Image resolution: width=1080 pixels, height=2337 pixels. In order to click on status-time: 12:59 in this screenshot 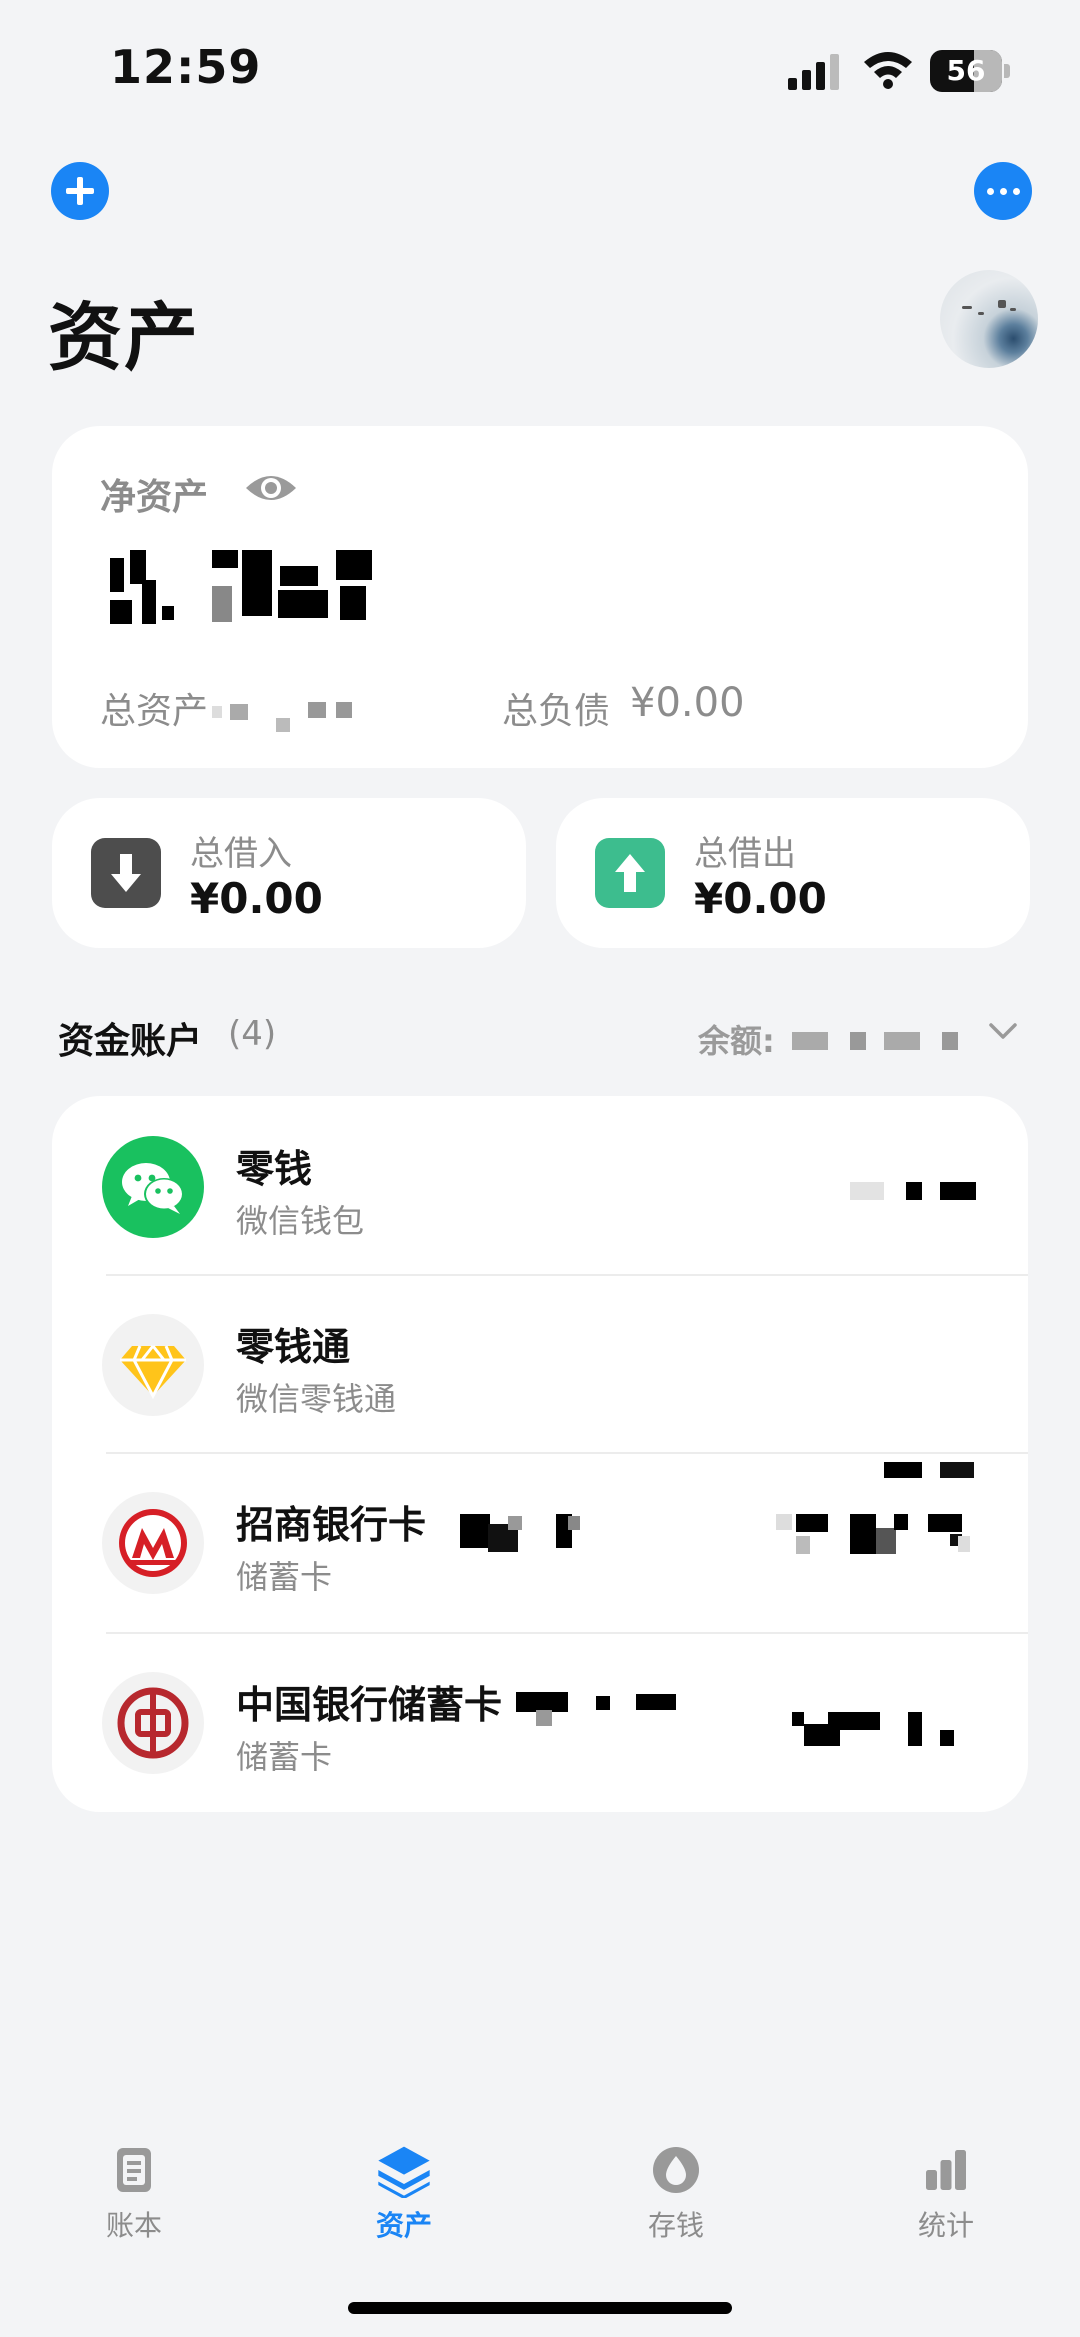, I will do `click(186, 67)`.